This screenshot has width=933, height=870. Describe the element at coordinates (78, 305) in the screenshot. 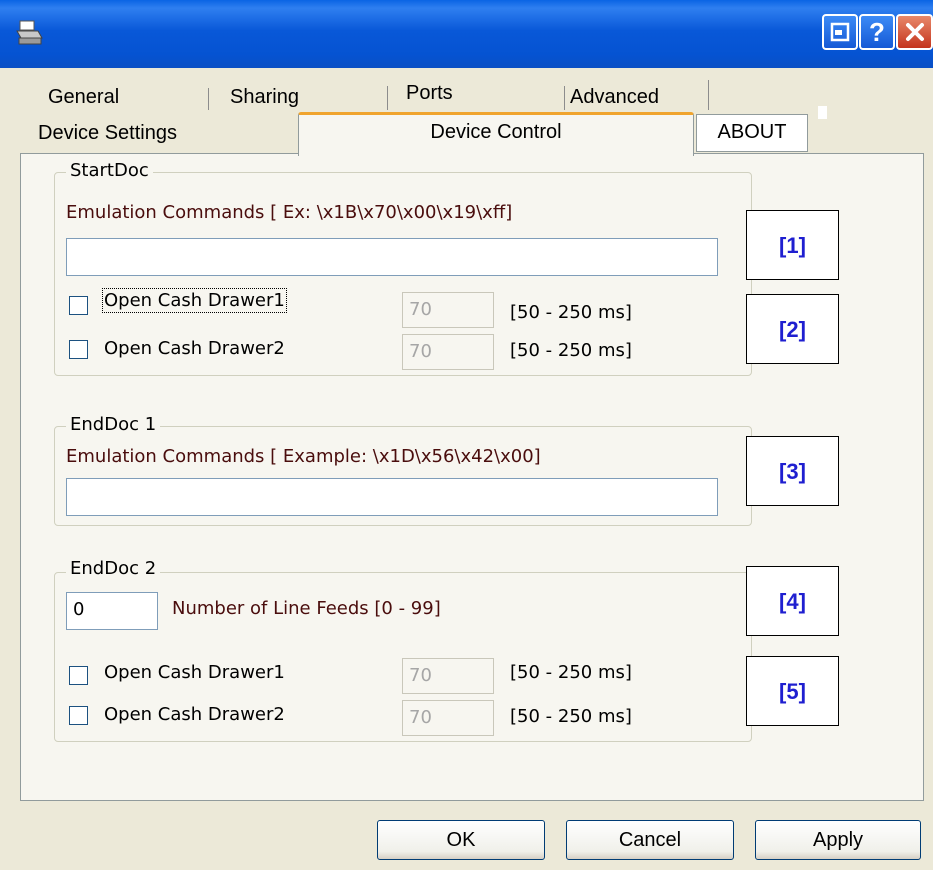

I see `startdoc-drawer1-checkbox` at that location.